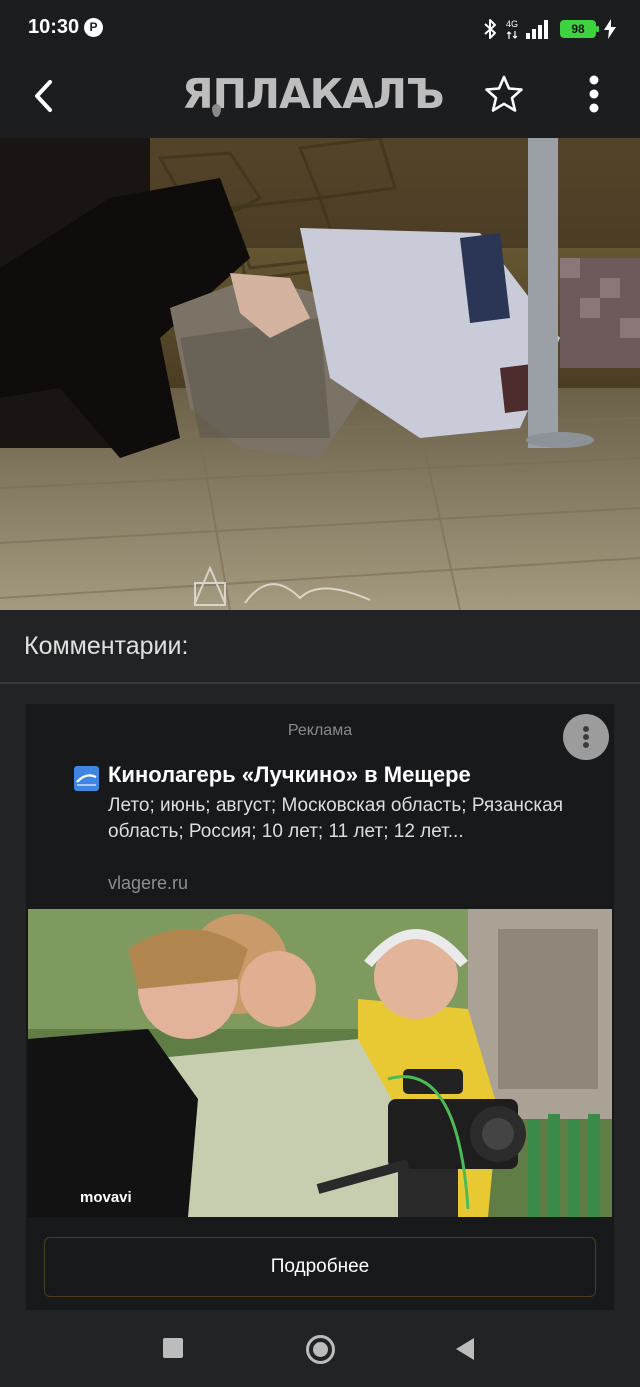 This screenshot has width=640, height=1387. I want to click on ad-label: Реклама, so click(320, 730).